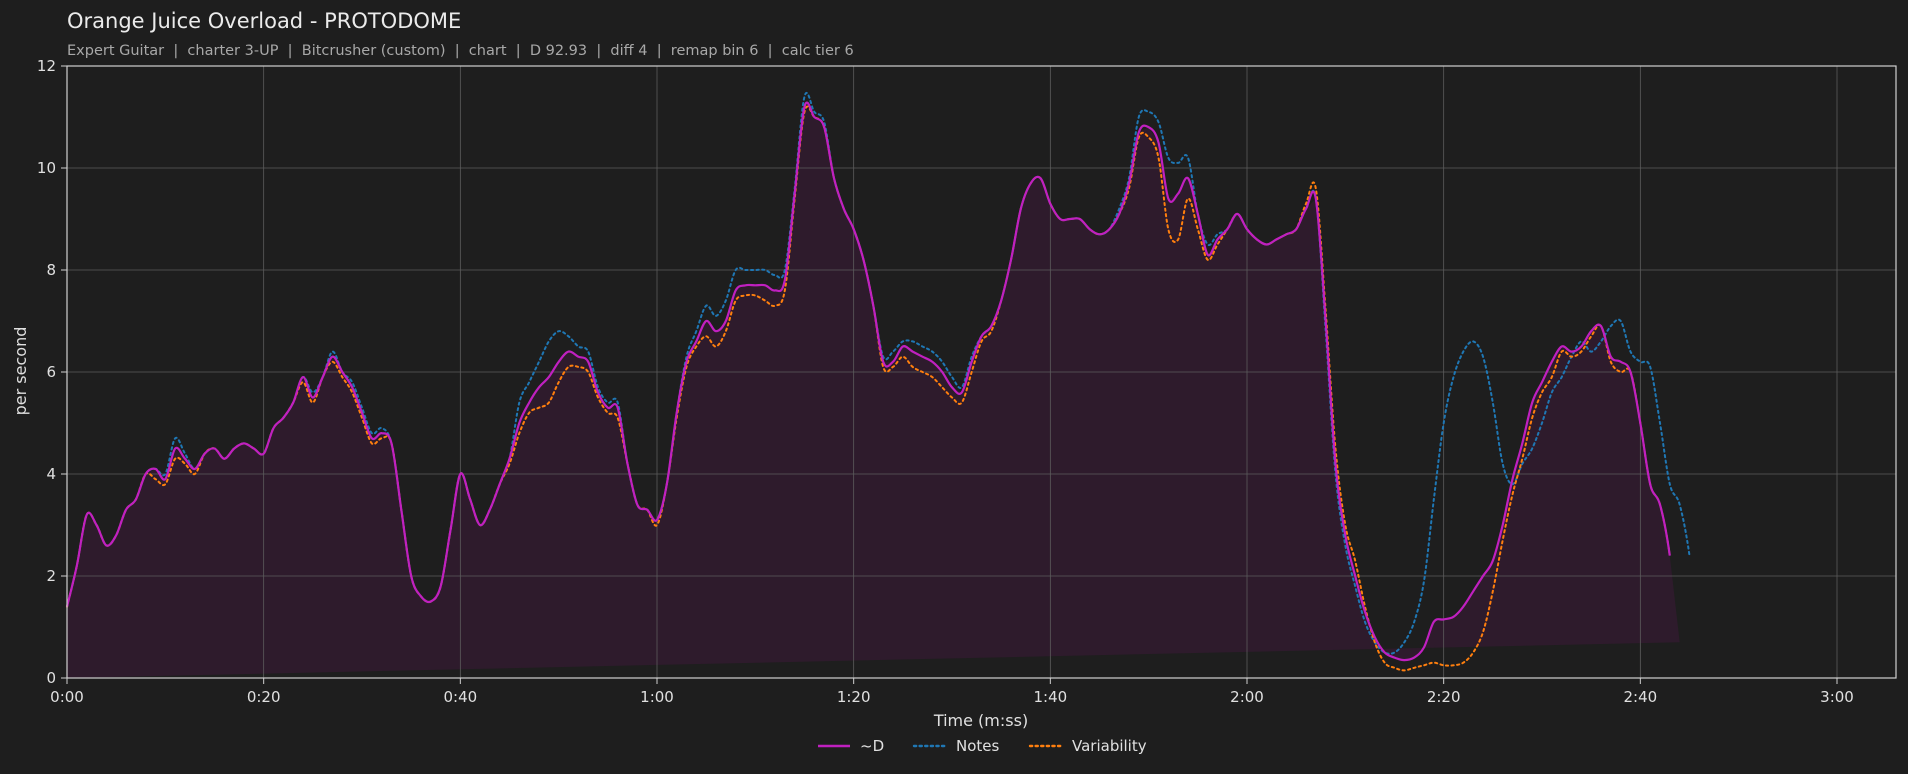 The height and width of the screenshot is (774, 1908). I want to click on x-tick-label: 3:00, so click(1837, 697).